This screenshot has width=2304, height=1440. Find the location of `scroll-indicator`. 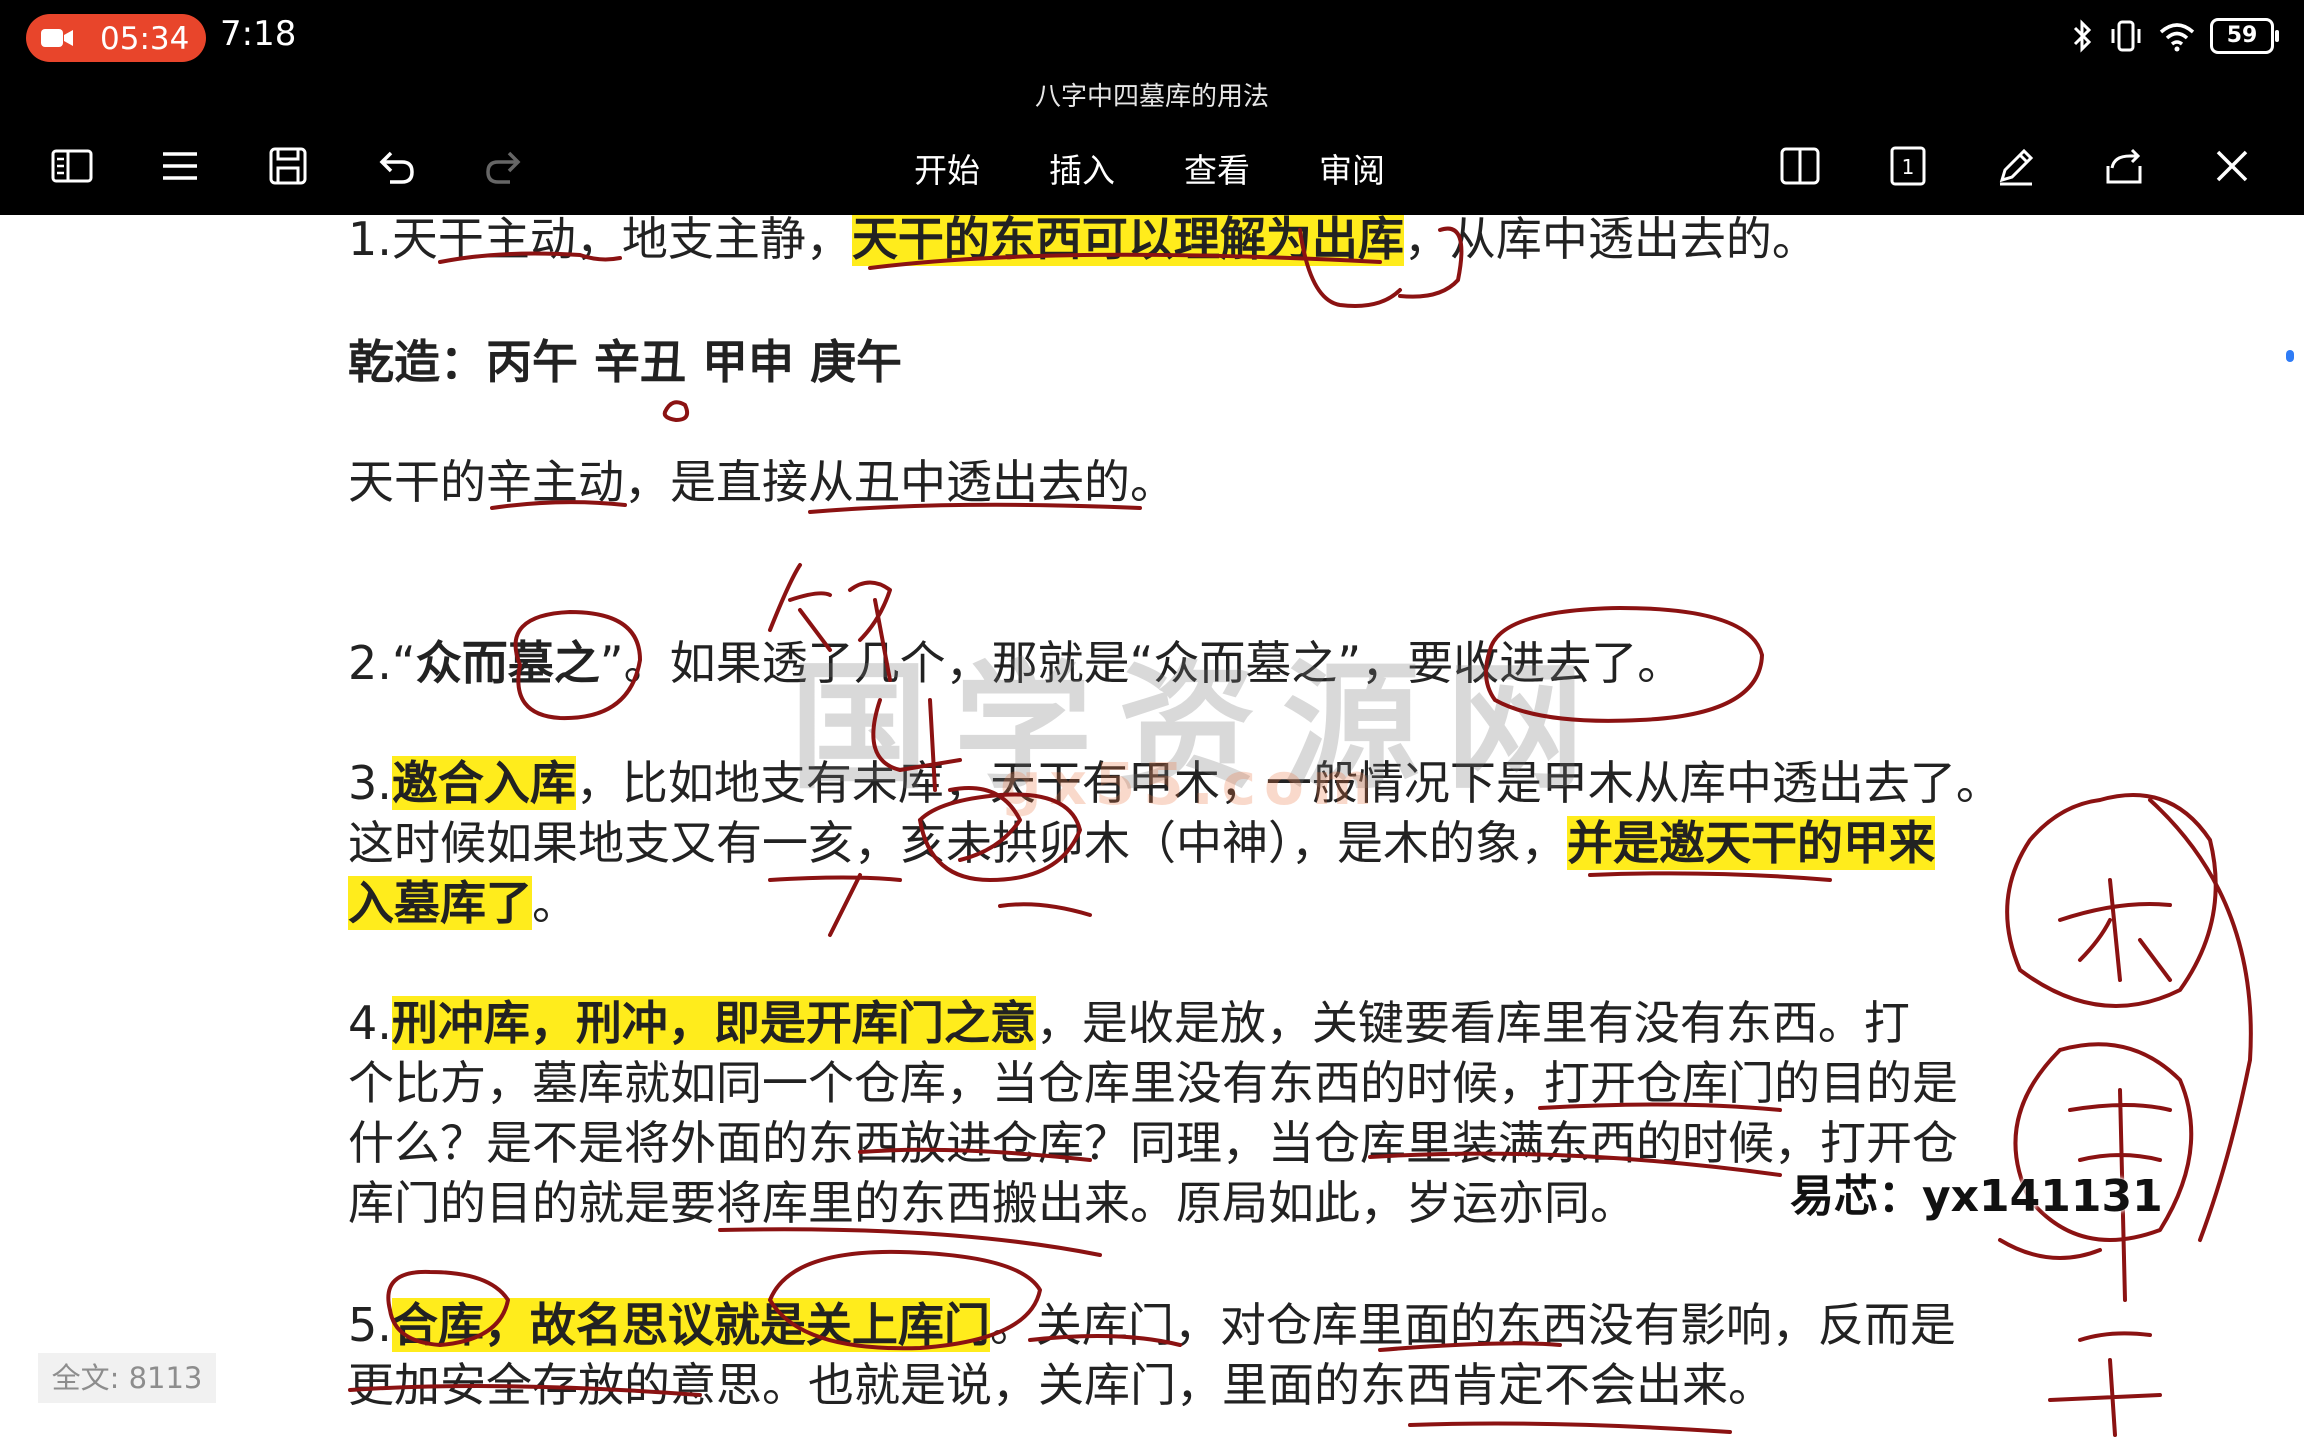

scroll-indicator is located at coordinates (2290, 356).